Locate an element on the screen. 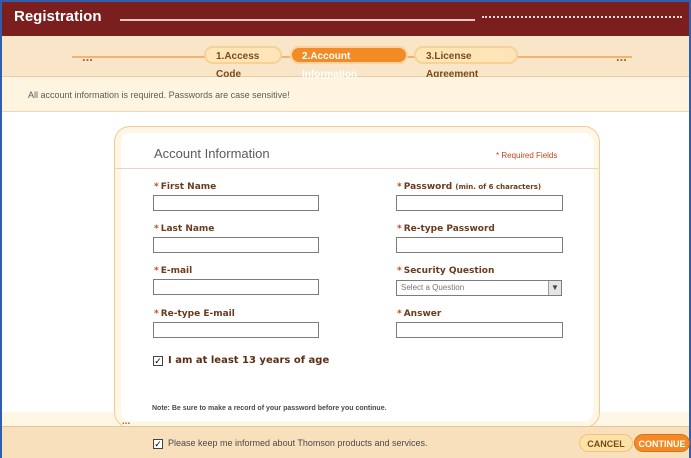 The width and height of the screenshot is (691, 458). required-fields-note: * Required Fields is located at coordinates (527, 155).